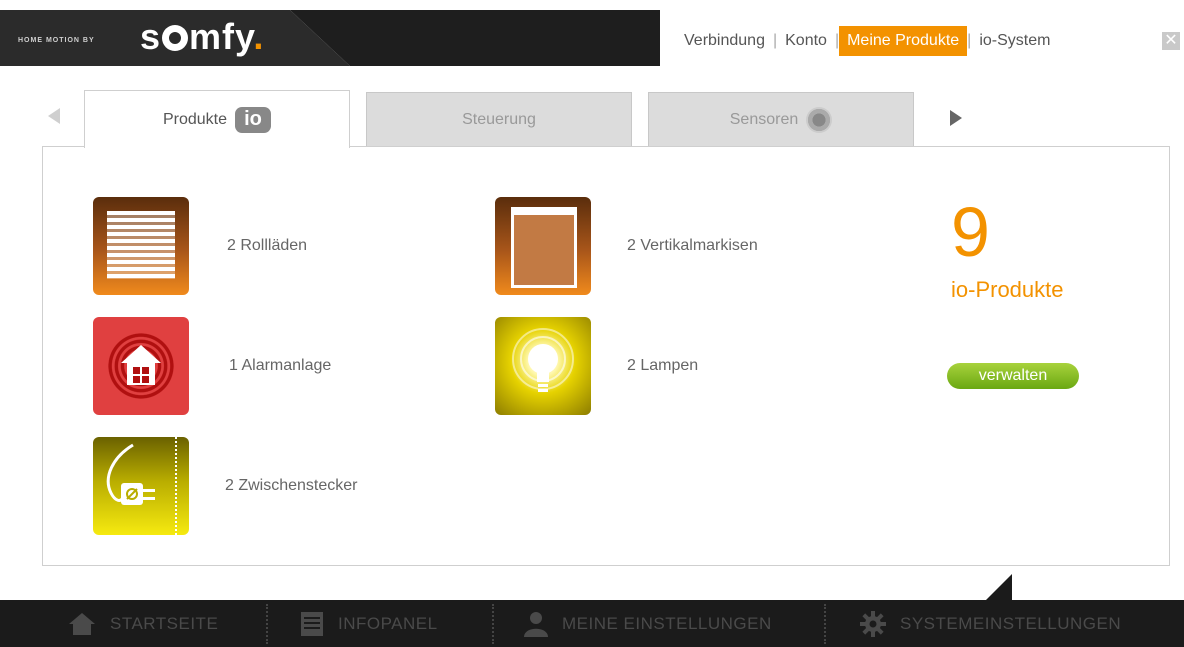 The width and height of the screenshot is (1184, 647). I want to click on nav-konto: Konto, so click(806, 41).